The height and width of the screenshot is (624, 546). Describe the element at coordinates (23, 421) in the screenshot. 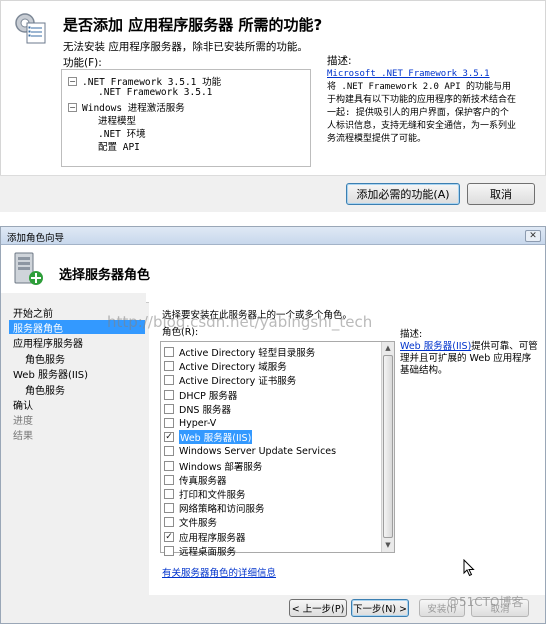

I see `wizard-step-item: 进度` at that location.